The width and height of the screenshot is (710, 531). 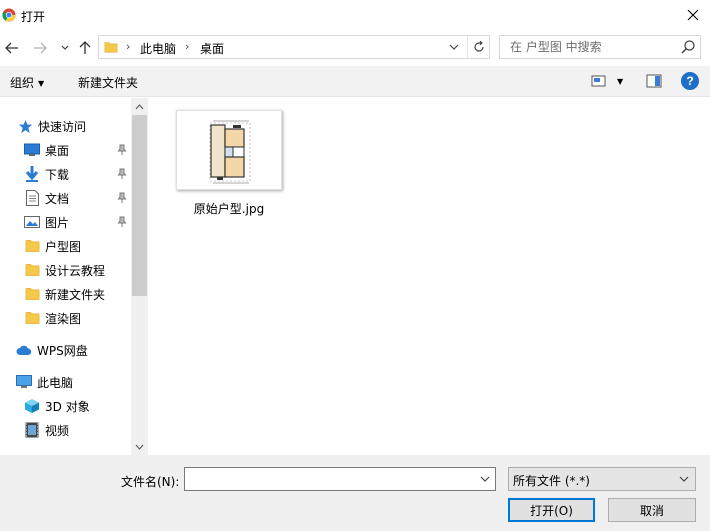 I want to click on desktop-icon, so click(x=32, y=150).